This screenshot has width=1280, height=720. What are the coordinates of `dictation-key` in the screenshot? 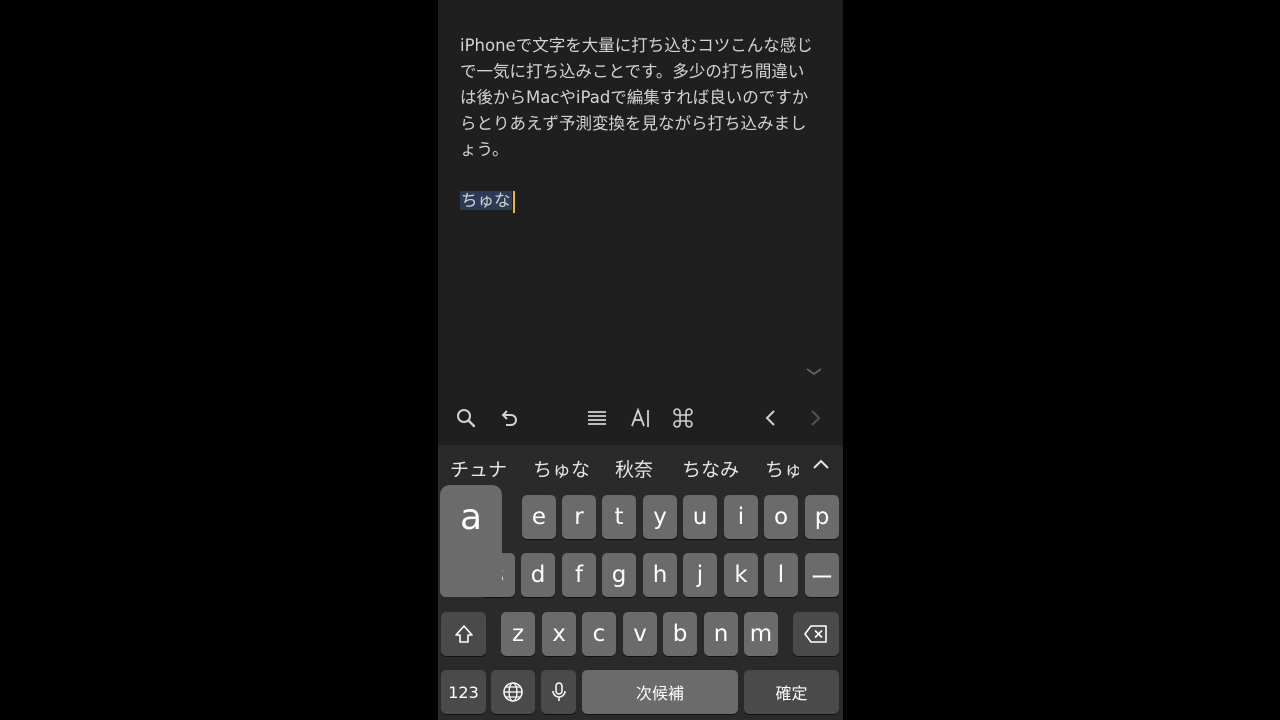 It's located at (558, 692).